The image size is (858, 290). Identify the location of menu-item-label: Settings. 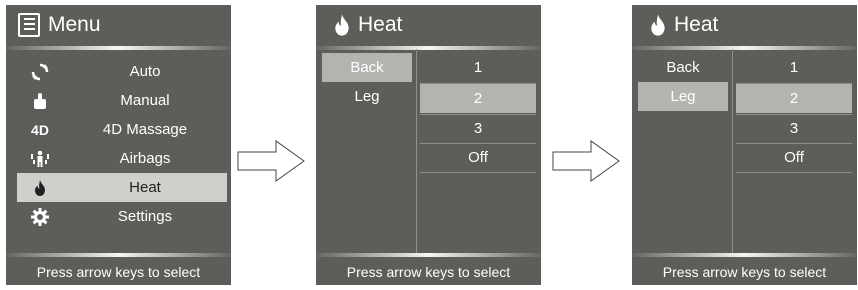
(145, 216).